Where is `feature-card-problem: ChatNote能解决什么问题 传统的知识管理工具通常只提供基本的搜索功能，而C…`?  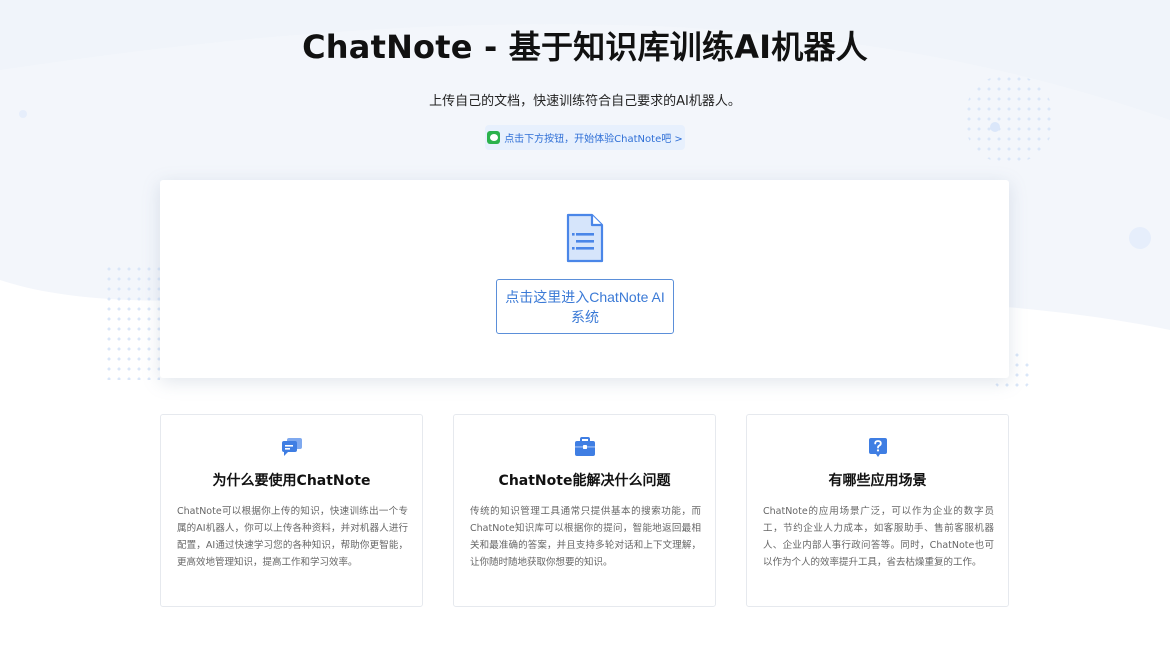 feature-card-problem: ChatNote能解决什么问题 传统的知识管理工具通常只提供基本的搜索功能，而C… is located at coordinates (584, 510).